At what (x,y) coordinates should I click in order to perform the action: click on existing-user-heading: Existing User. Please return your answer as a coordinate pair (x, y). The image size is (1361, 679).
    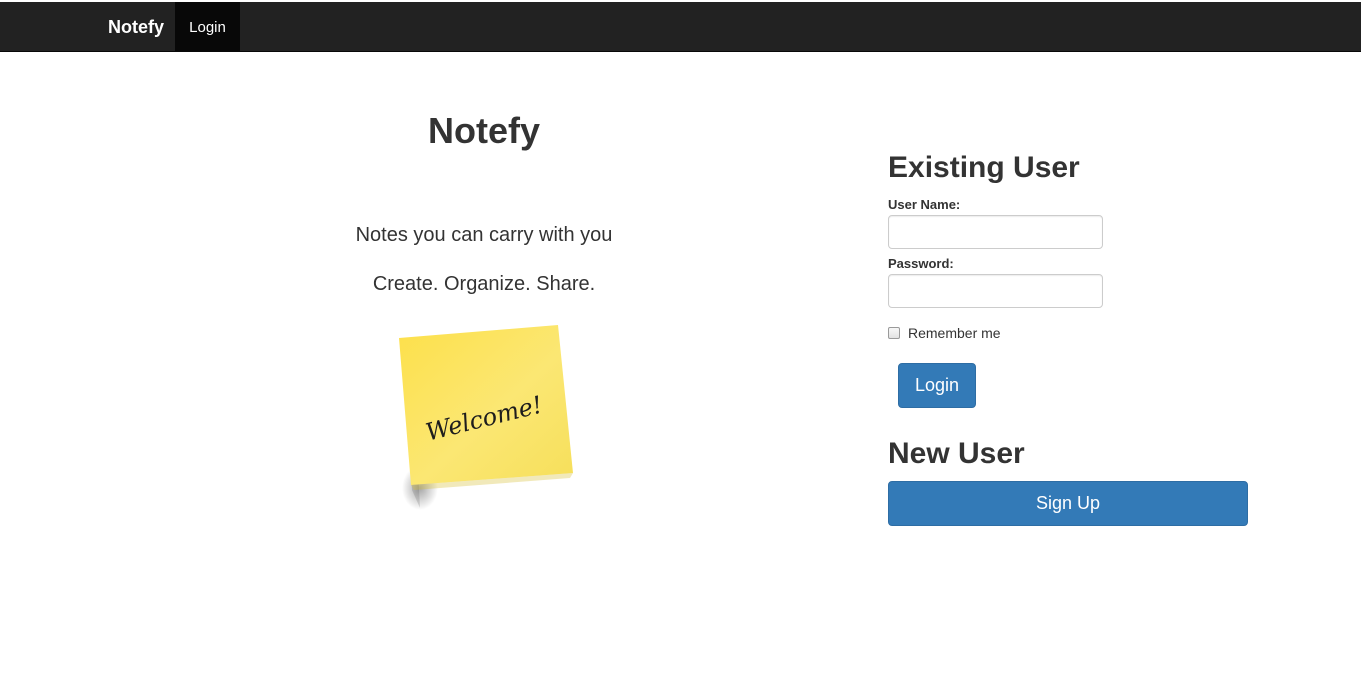
    Looking at the image, I should click on (984, 167).